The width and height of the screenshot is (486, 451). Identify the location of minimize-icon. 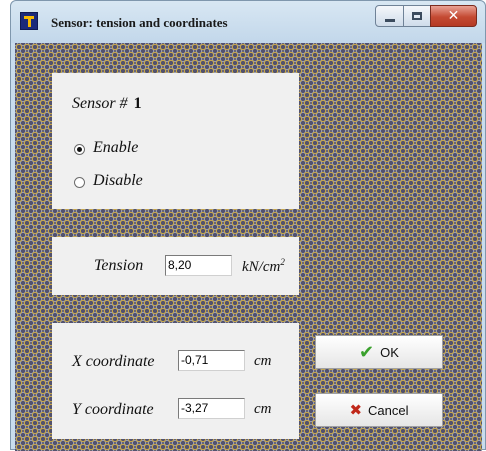
(389, 20).